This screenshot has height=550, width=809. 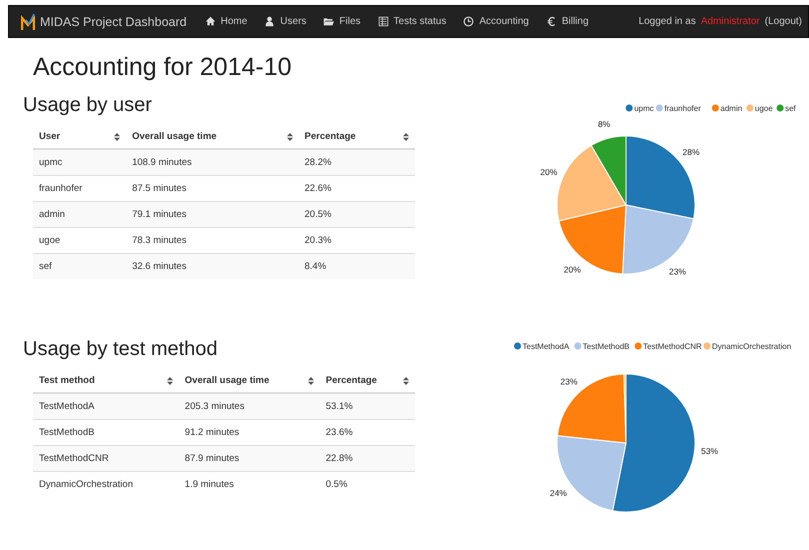 What do you see at coordinates (339, 432) in the screenshot?
I see `table-cell: 23.6%` at bounding box center [339, 432].